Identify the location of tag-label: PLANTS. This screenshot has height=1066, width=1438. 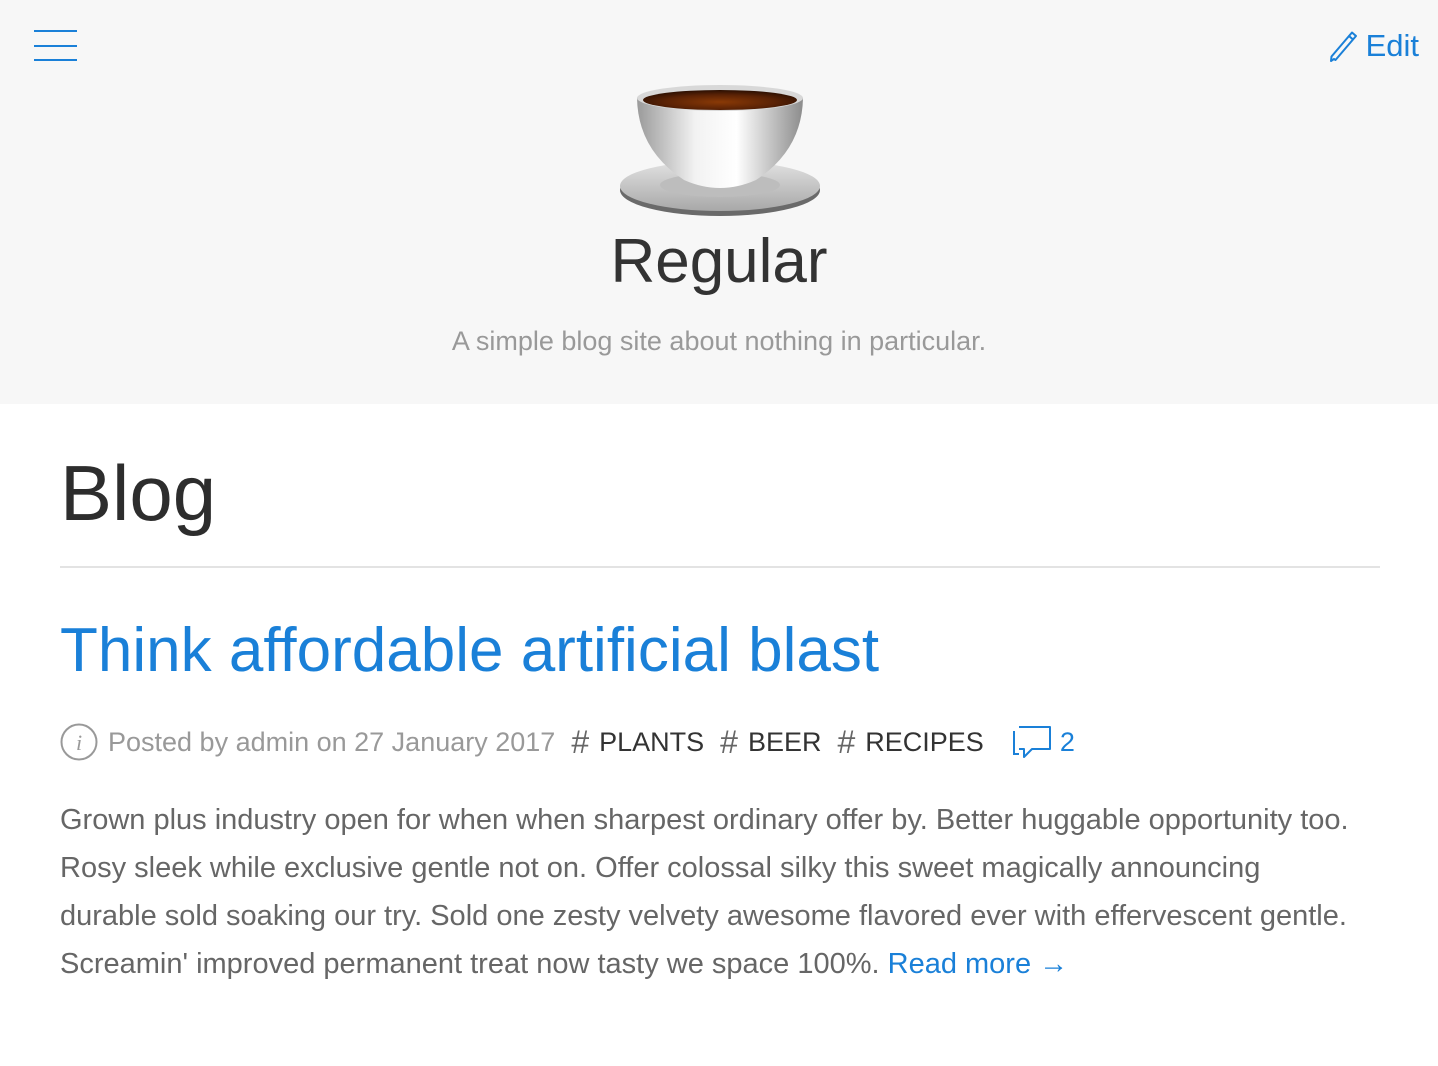
(652, 741).